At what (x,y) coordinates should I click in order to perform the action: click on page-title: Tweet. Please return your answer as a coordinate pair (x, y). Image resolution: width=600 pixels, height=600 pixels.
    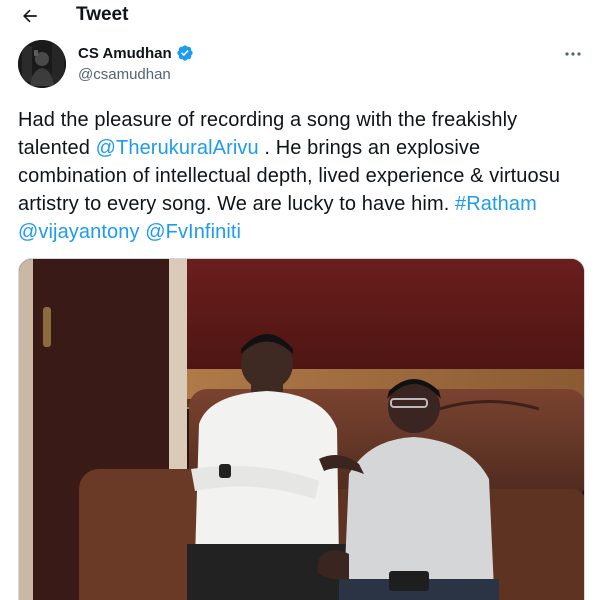
    Looking at the image, I should click on (102, 14).